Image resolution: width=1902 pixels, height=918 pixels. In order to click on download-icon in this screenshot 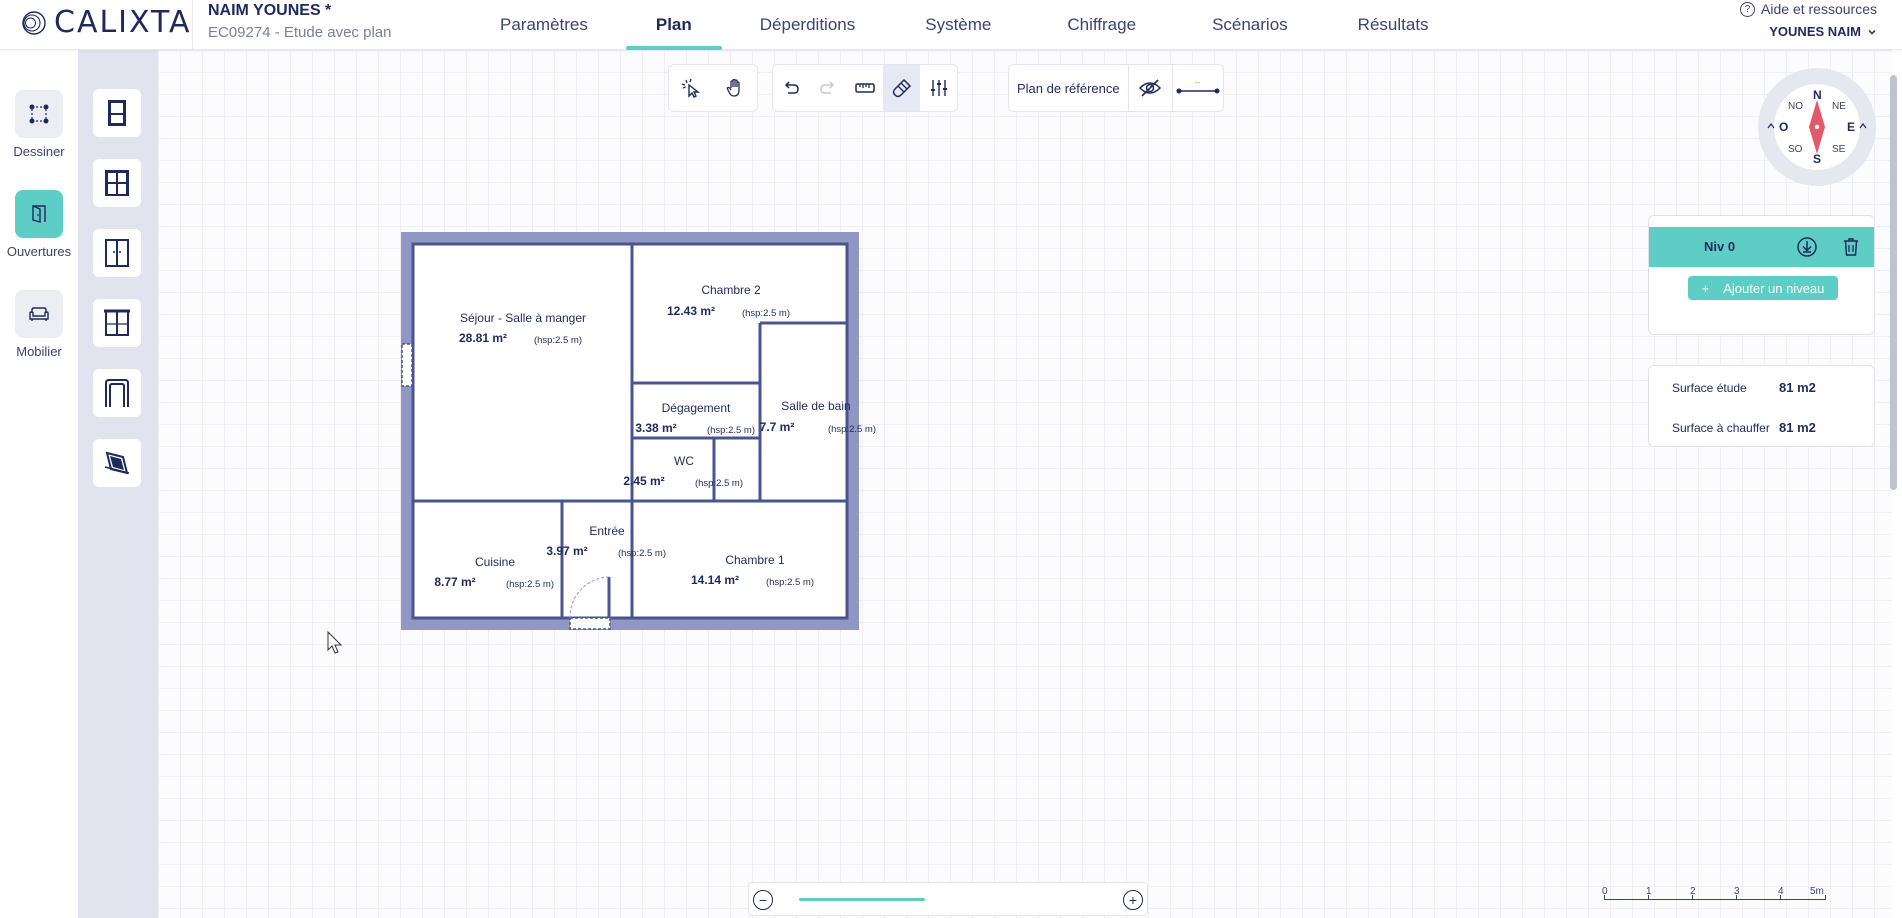, I will do `click(1807, 247)`.